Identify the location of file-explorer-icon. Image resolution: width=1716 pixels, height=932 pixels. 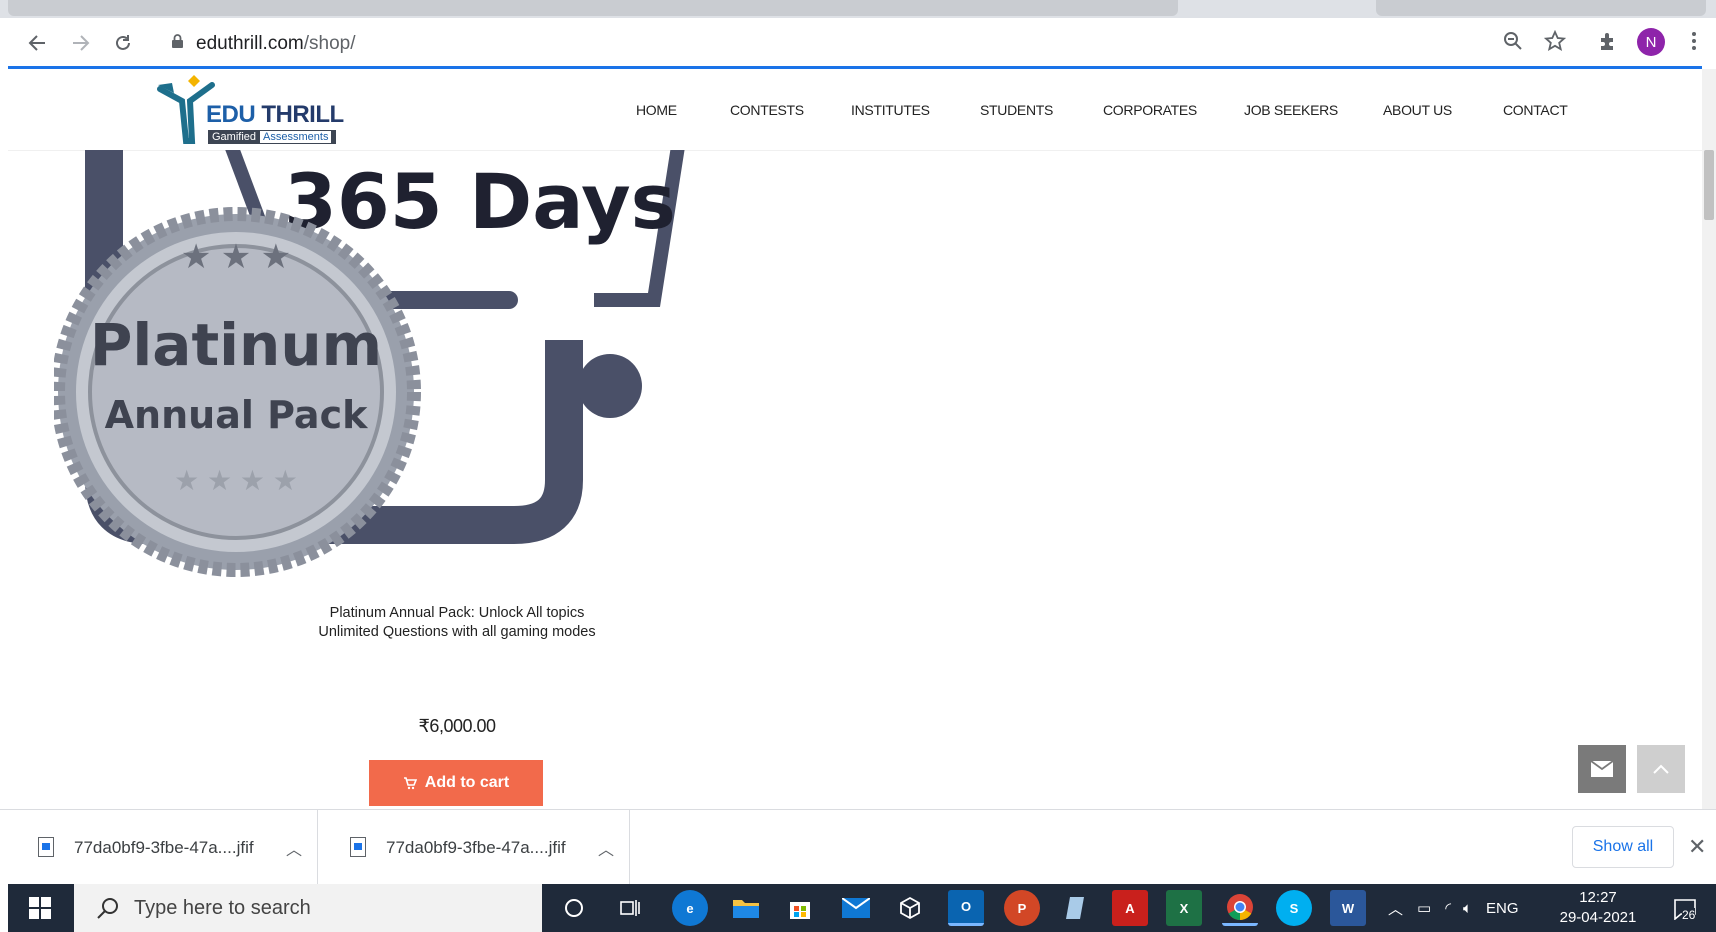
(746, 908).